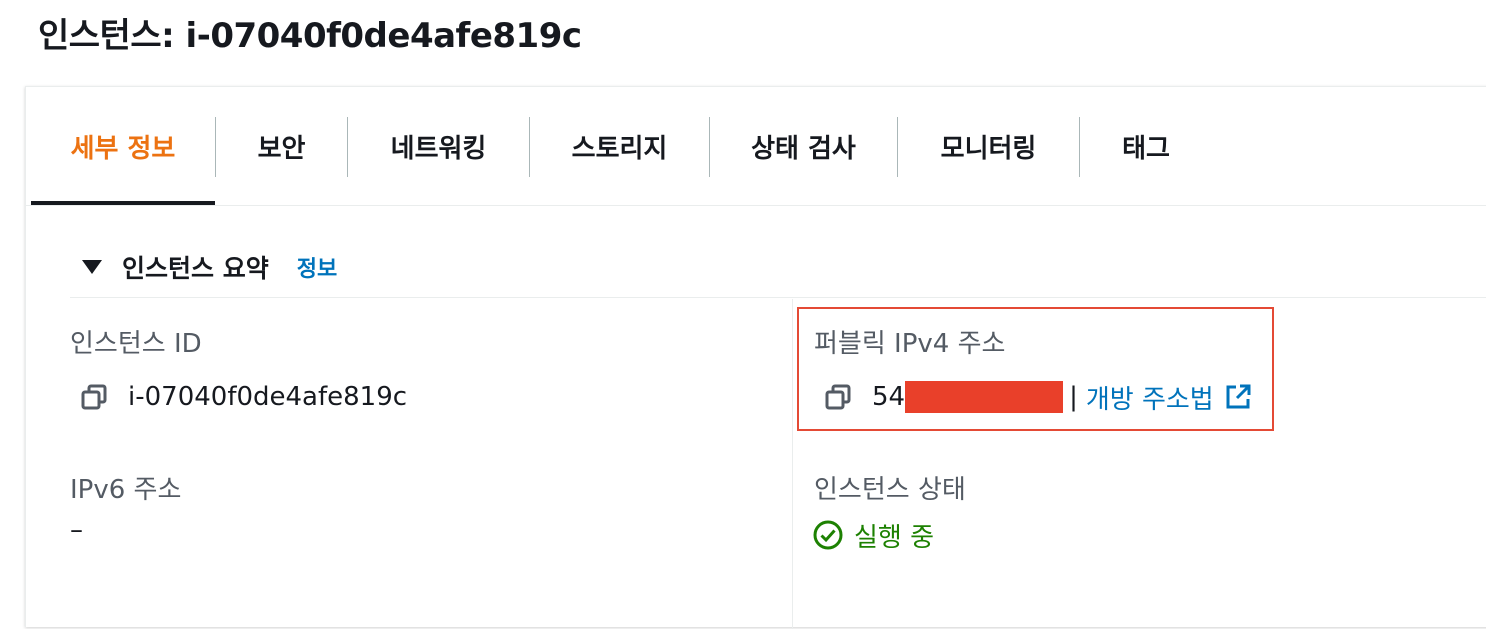 This screenshot has width=1486, height=629. I want to click on tab-networking: 네트워킹, so click(438, 146).